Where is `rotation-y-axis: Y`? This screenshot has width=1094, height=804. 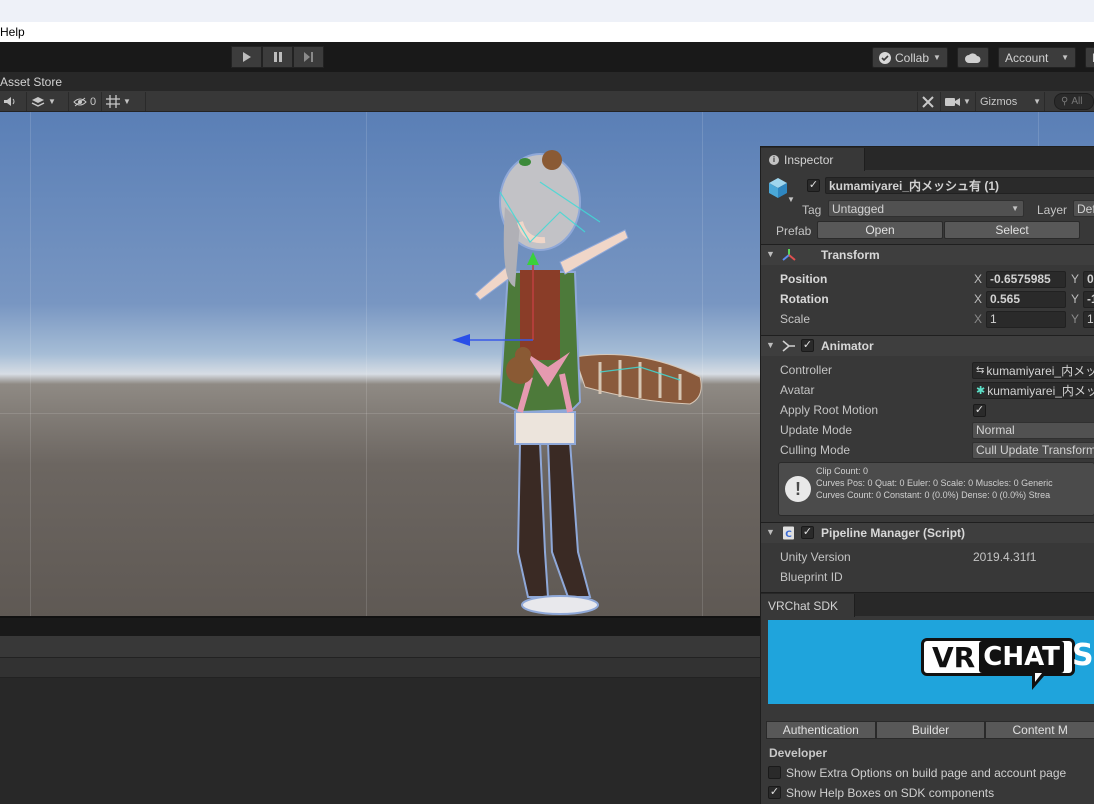
rotation-y-axis: Y is located at coordinates (1075, 299).